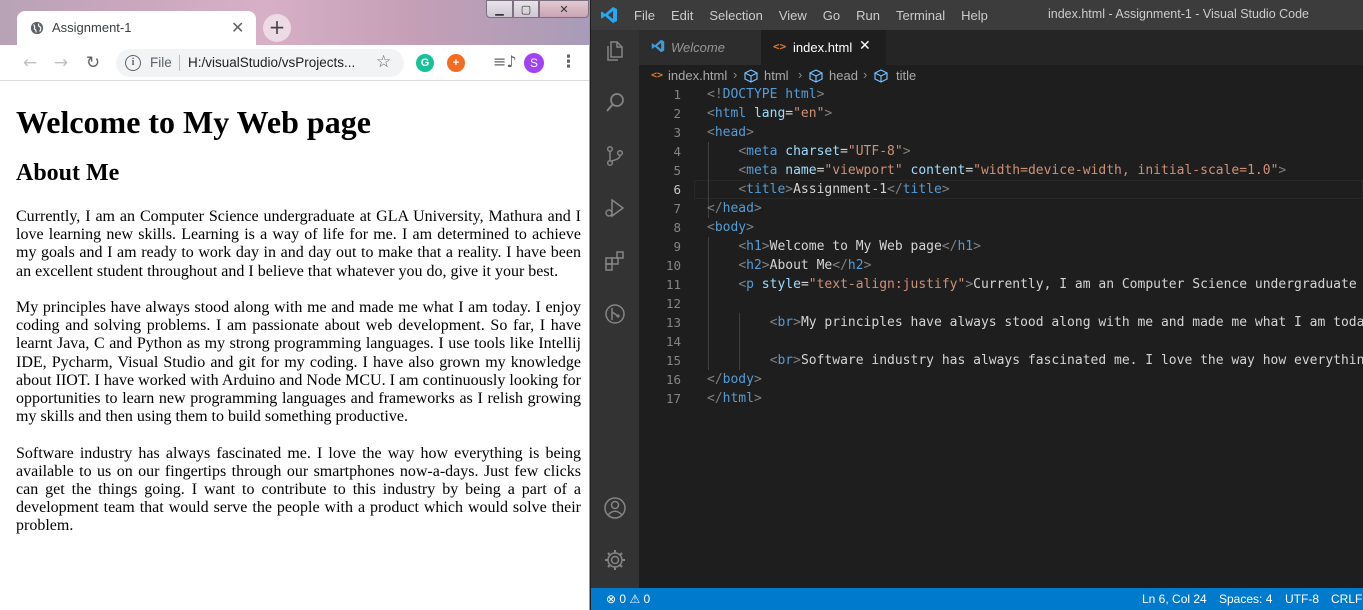 The width and height of the screenshot is (1363, 610). What do you see at coordinates (615, 208) in the screenshot?
I see `run-debug-icon` at bounding box center [615, 208].